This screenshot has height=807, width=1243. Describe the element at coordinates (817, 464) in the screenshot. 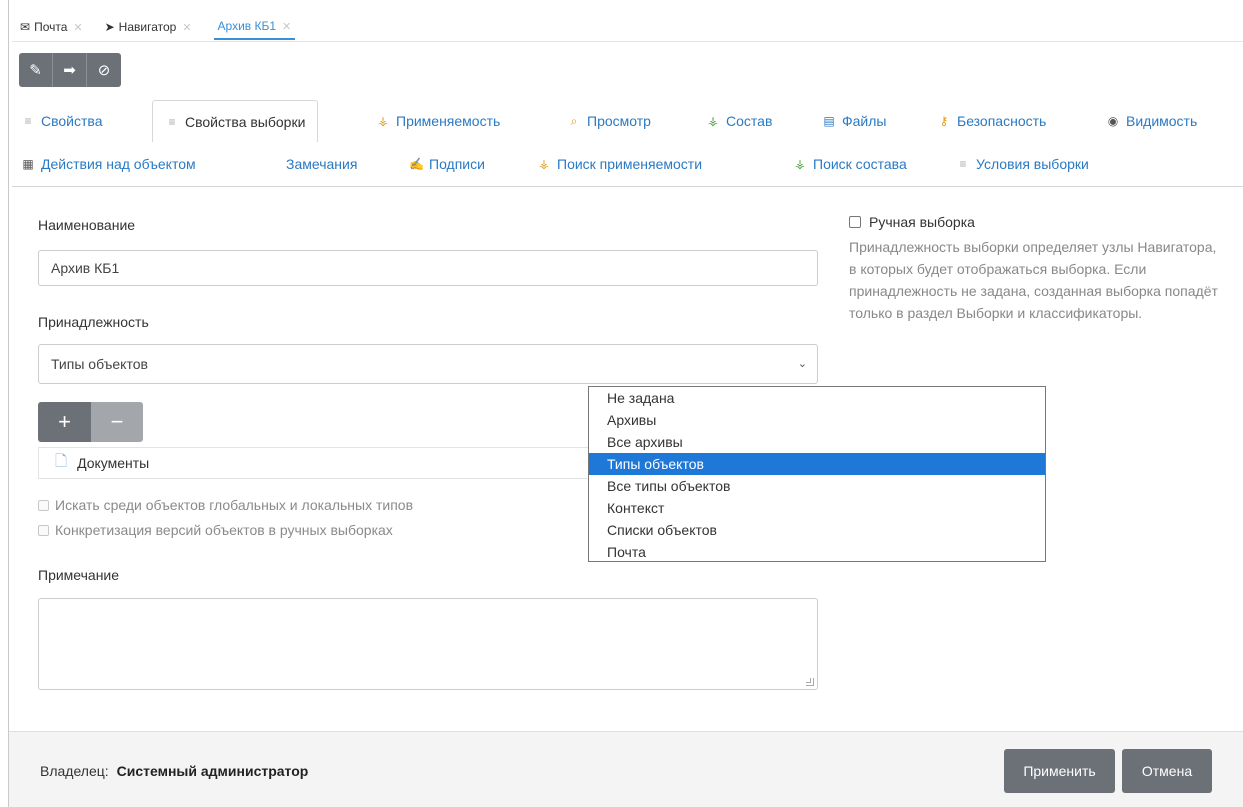

I see `dropdown-option-selected: Типы объектов` at that location.